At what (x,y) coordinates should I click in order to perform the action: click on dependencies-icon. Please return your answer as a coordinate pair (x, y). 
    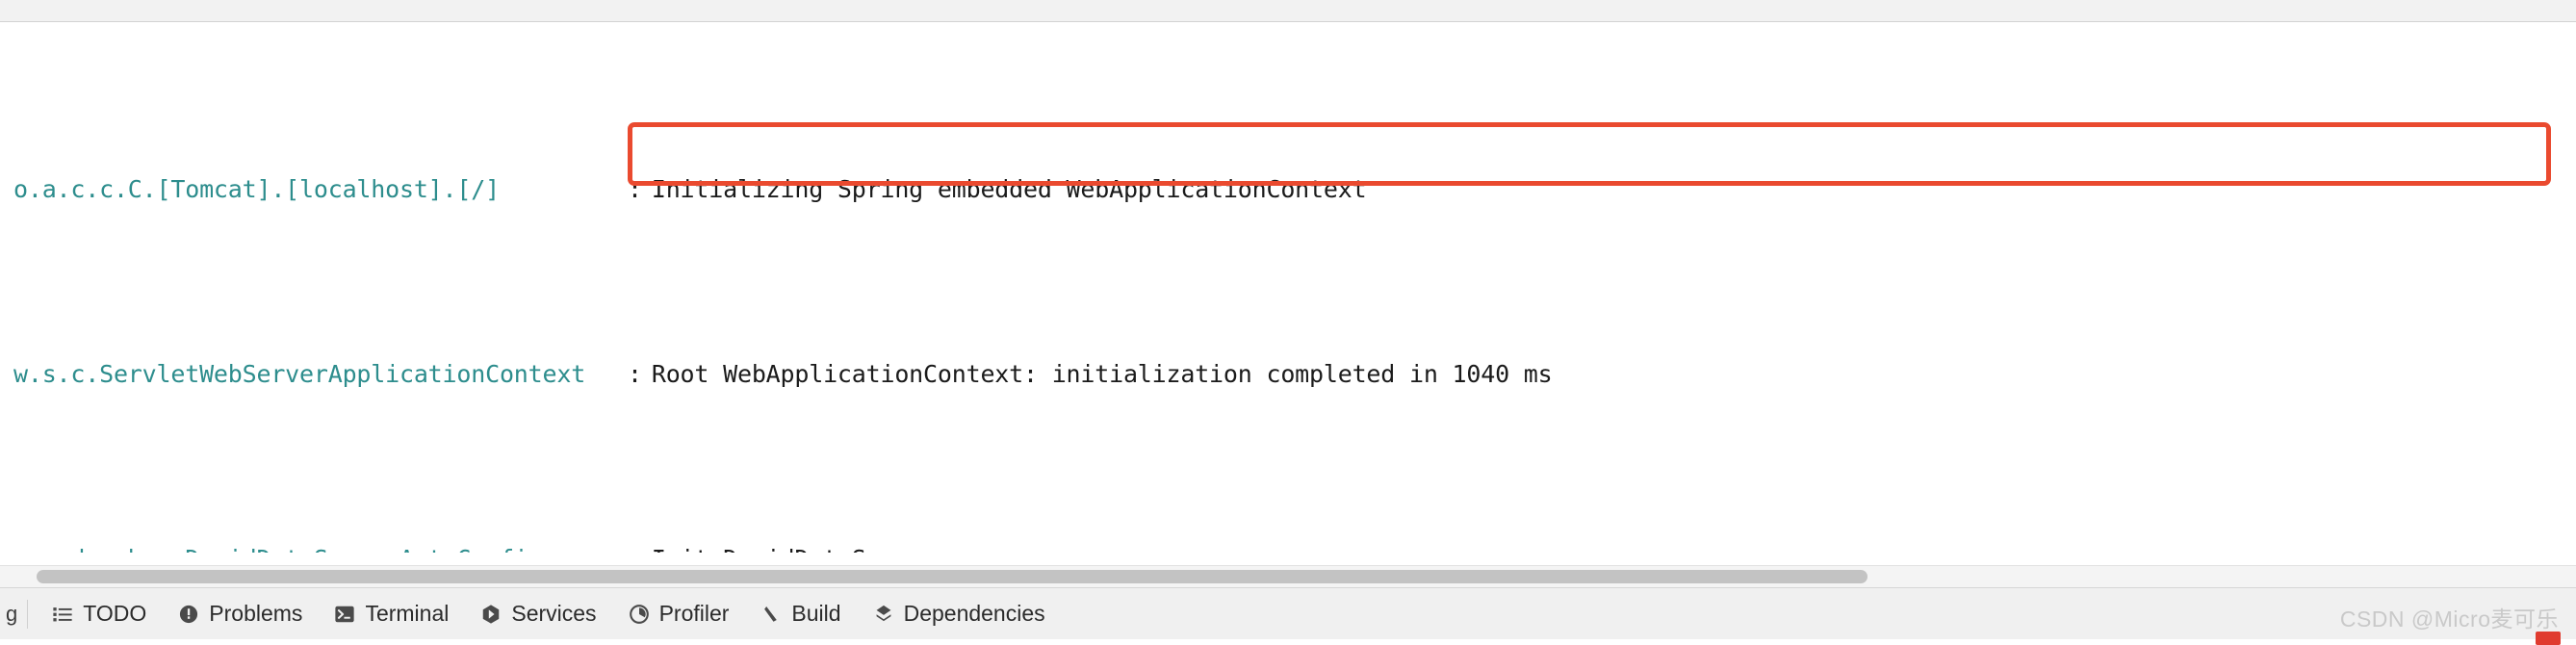
    Looking at the image, I should click on (884, 614).